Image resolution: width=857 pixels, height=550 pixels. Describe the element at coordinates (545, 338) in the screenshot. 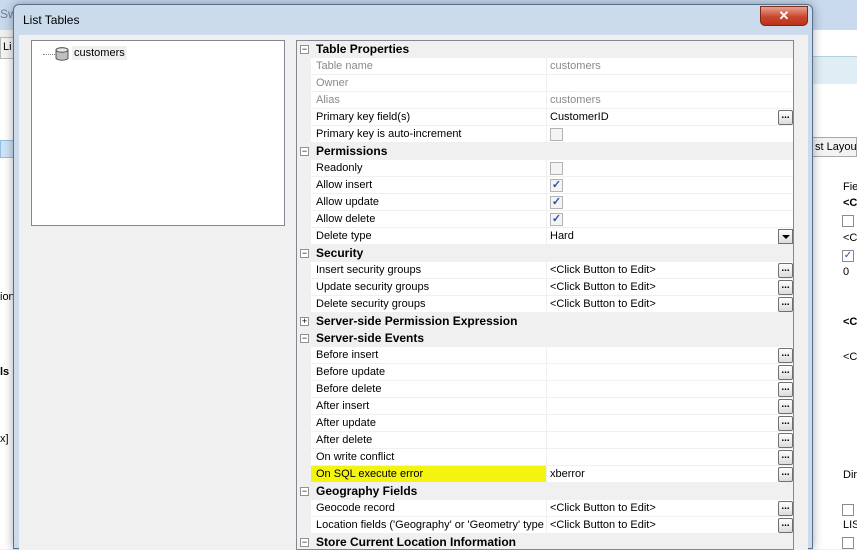

I see `category-row: − Server-side Events` at that location.